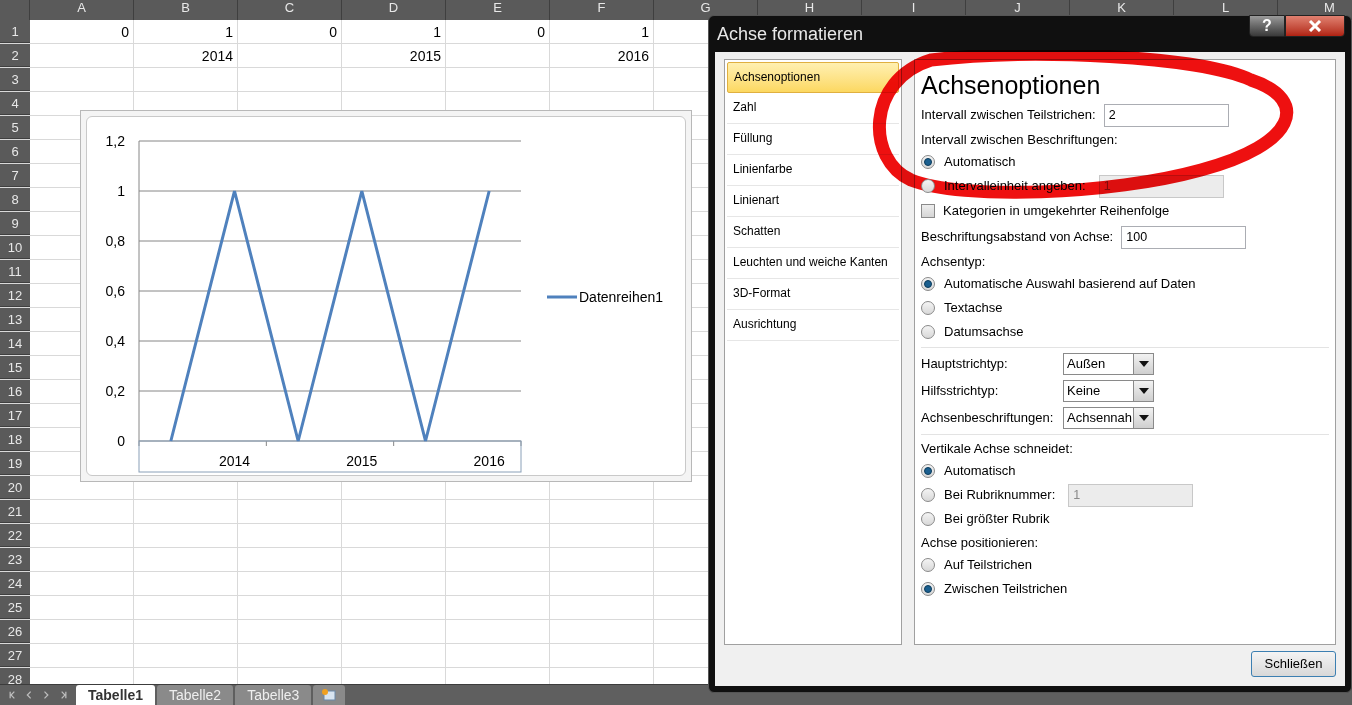 This screenshot has width=1352, height=705. I want to click on axis-tick-label: 0,6, so click(115, 291).